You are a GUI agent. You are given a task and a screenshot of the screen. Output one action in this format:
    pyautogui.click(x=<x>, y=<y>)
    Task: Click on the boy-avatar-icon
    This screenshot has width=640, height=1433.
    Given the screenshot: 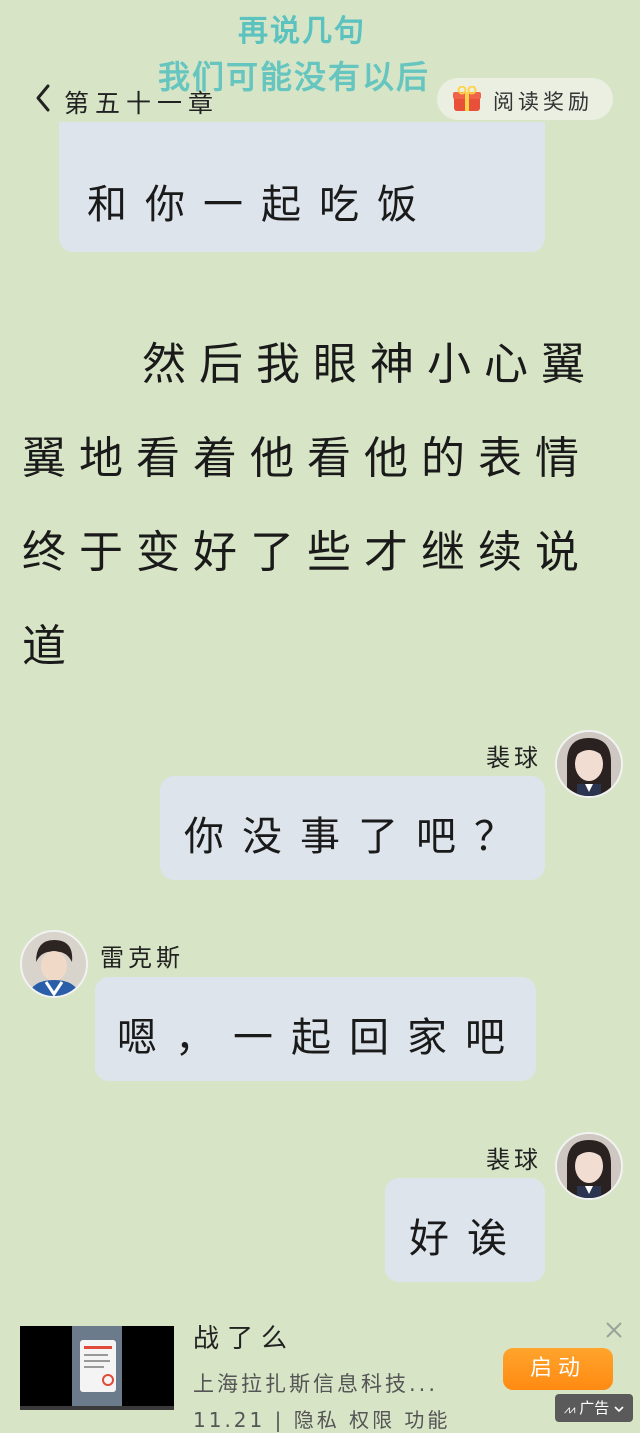 What is the action you would take?
    pyautogui.click(x=54, y=964)
    